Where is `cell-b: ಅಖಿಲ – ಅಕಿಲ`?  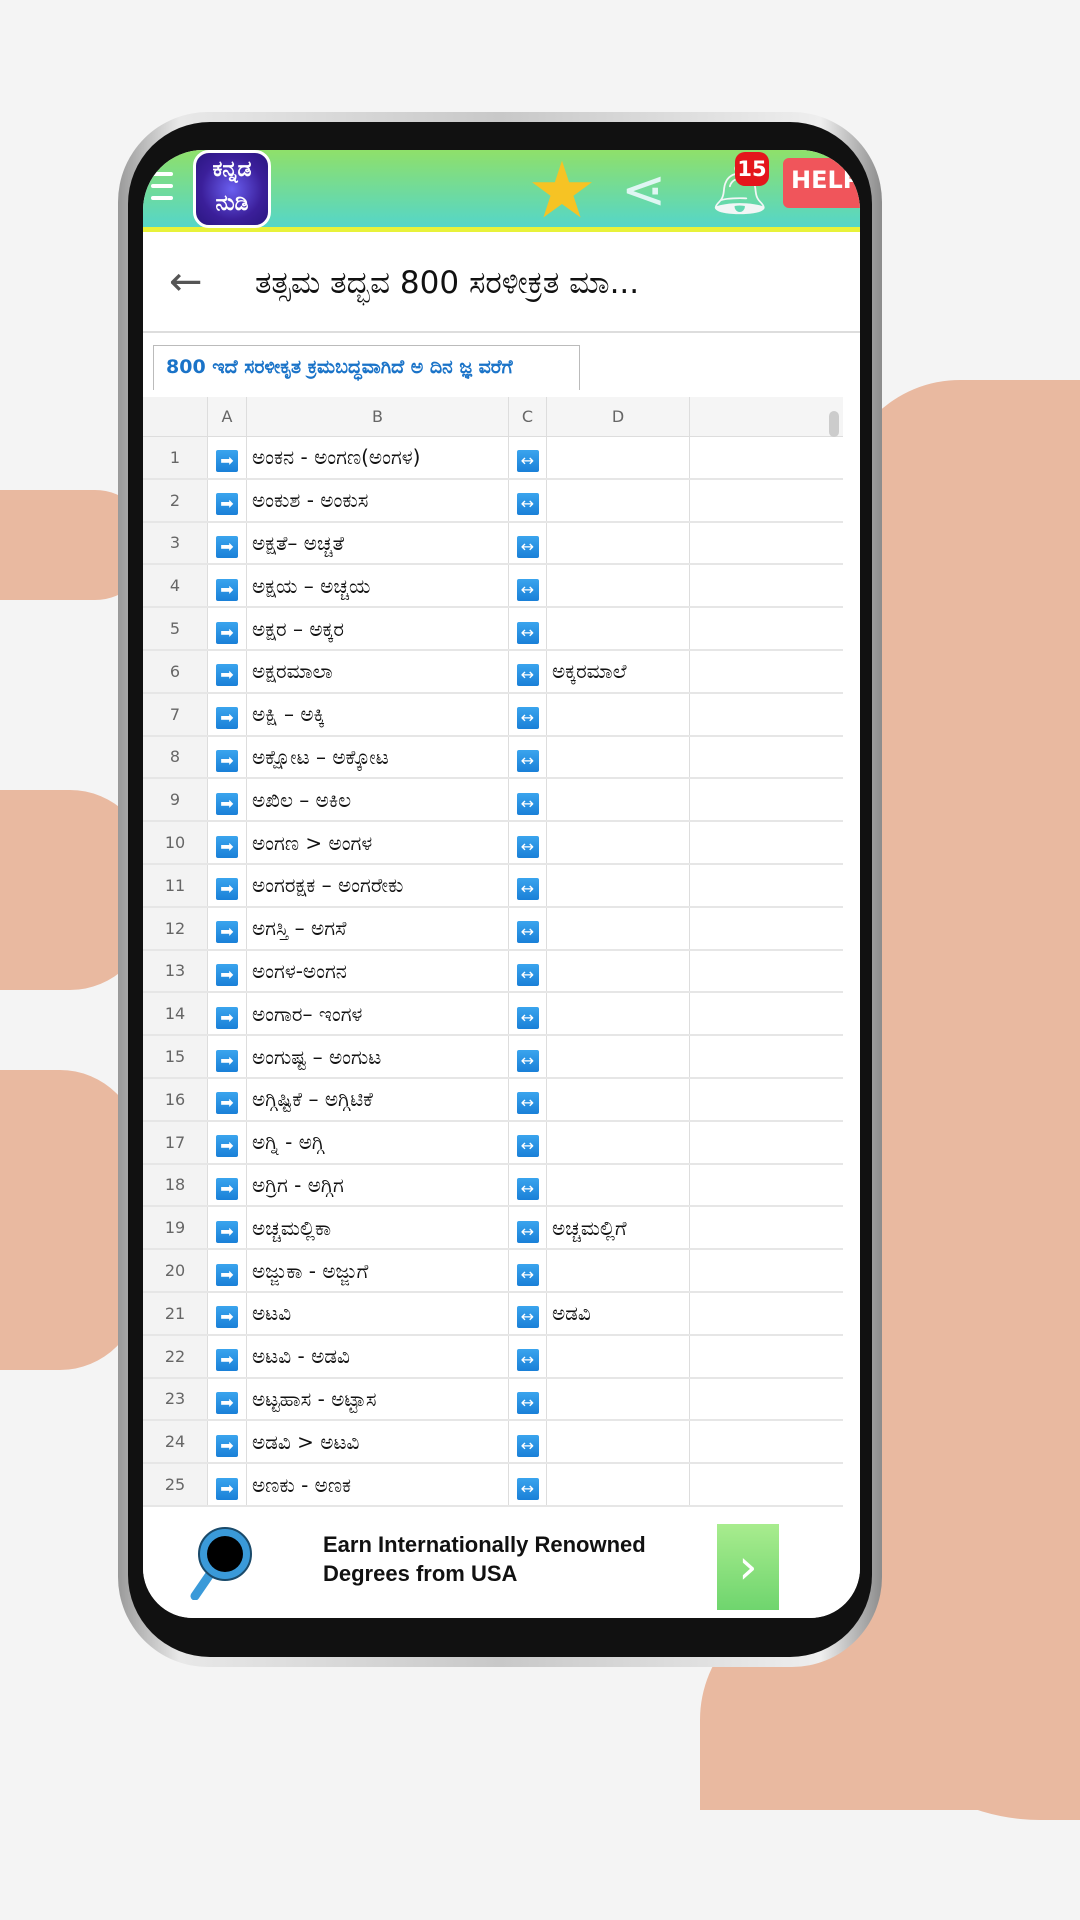 cell-b: ಅಖಿಲ – ಅಕಿಲ is located at coordinates (378, 800).